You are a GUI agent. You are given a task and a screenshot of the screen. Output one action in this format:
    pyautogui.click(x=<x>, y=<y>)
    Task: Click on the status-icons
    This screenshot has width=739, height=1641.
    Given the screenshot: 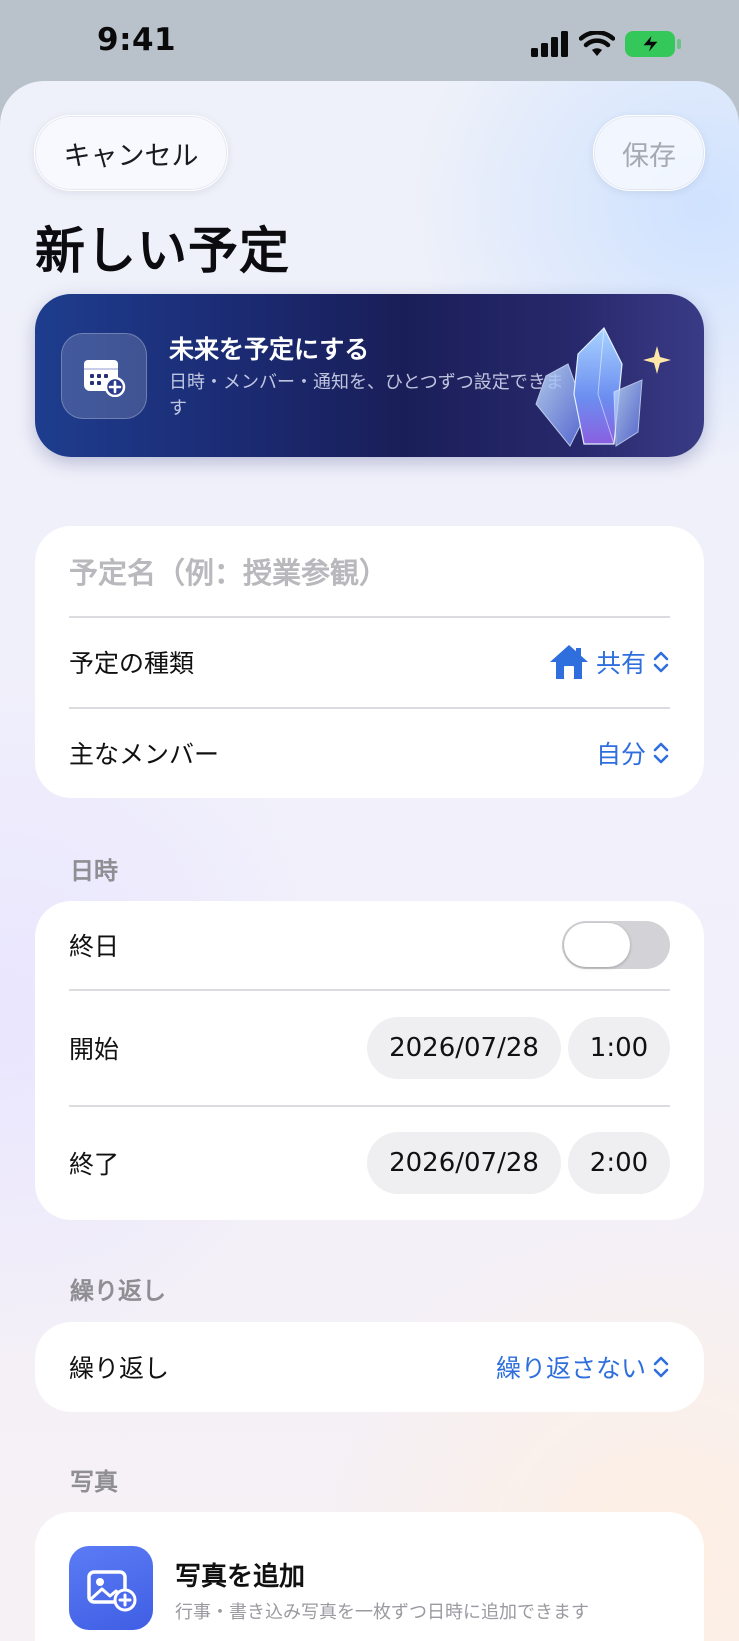 What is the action you would take?
    pyautogui.click(x=606, y=44)
    